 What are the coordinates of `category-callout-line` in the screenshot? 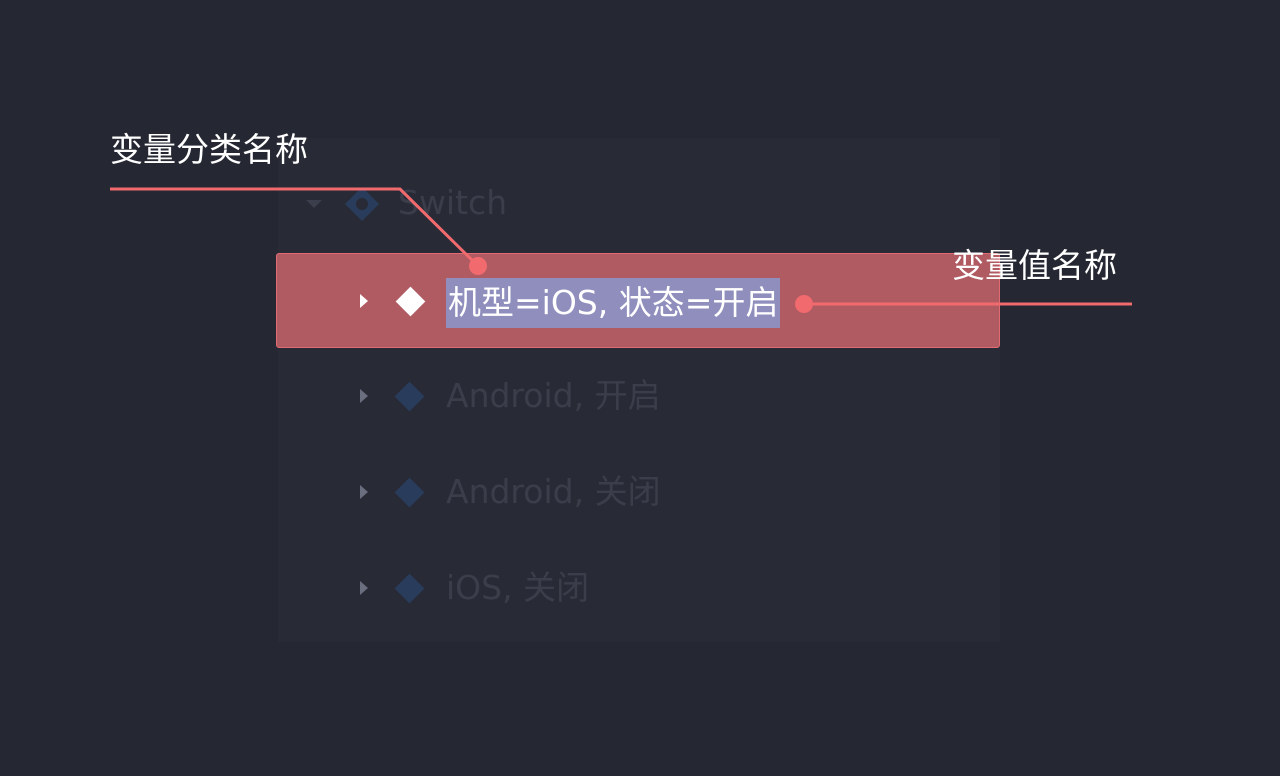 It's located at (295, 227).